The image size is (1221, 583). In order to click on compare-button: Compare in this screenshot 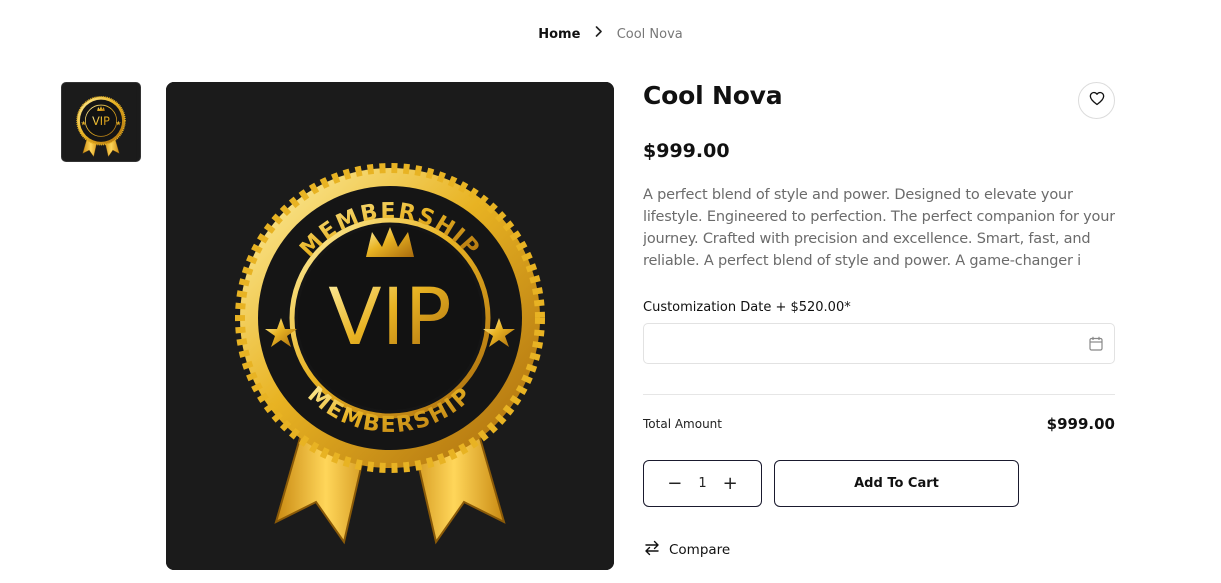, I will do `click(703, 550)`.